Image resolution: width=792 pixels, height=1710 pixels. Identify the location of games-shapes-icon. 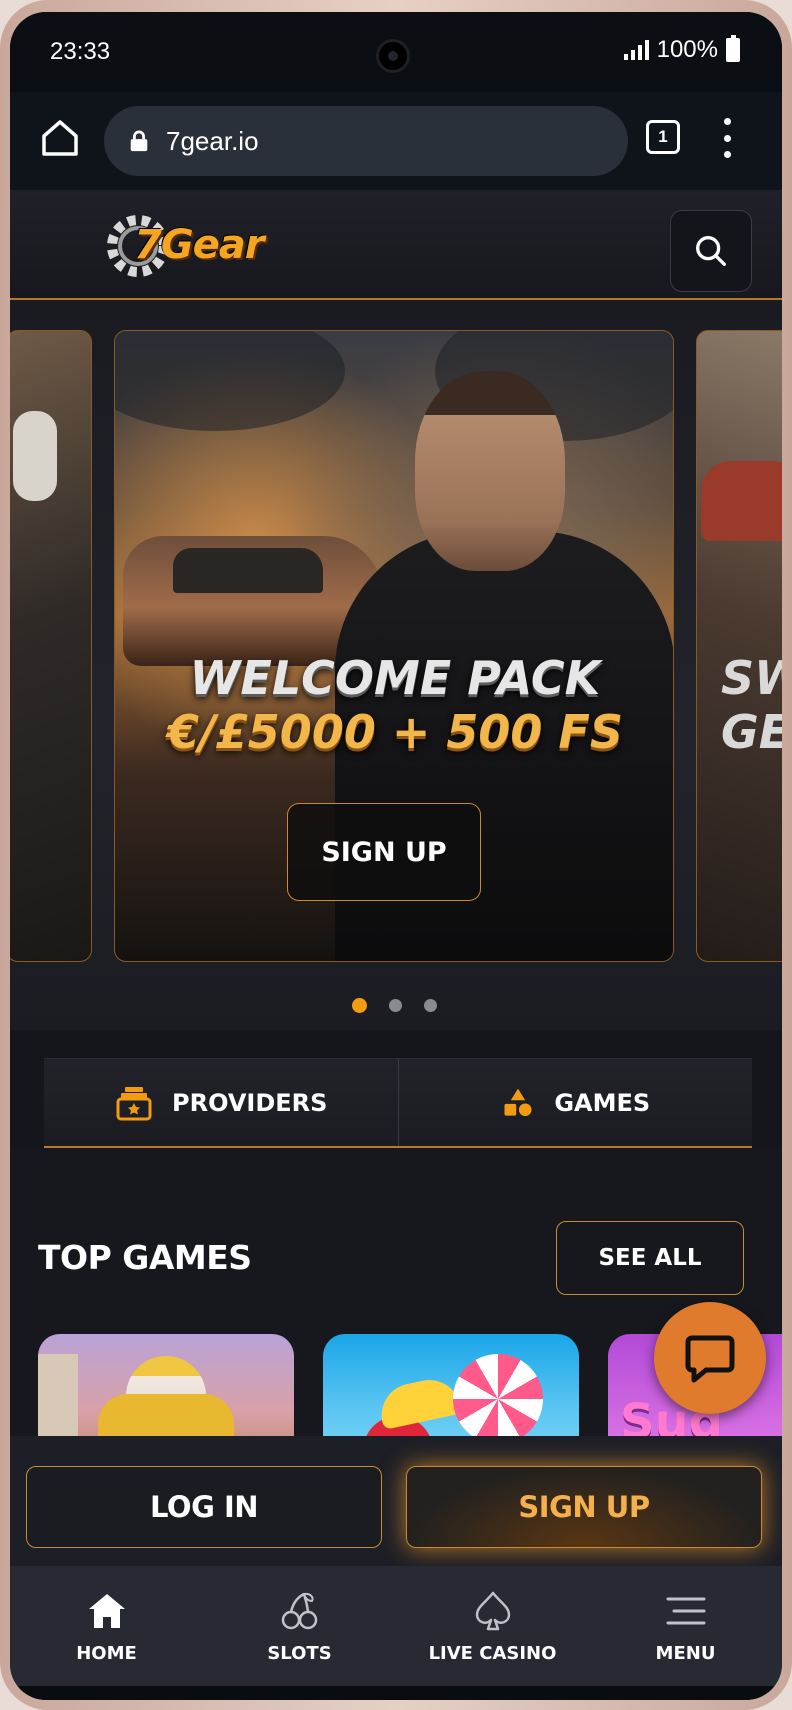
(518, 1102).